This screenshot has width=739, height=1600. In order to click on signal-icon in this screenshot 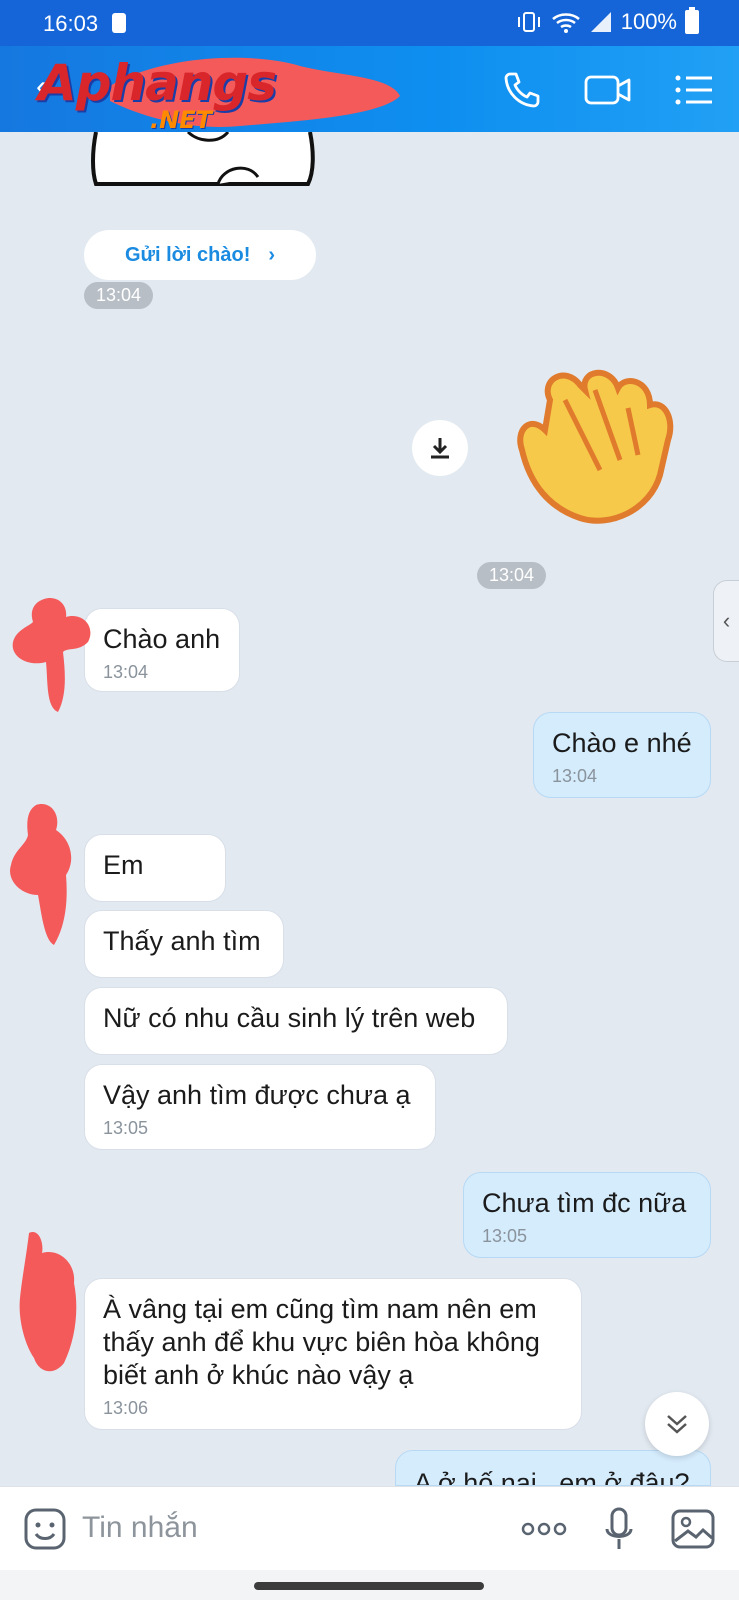, I will do `click(600, 22)`.